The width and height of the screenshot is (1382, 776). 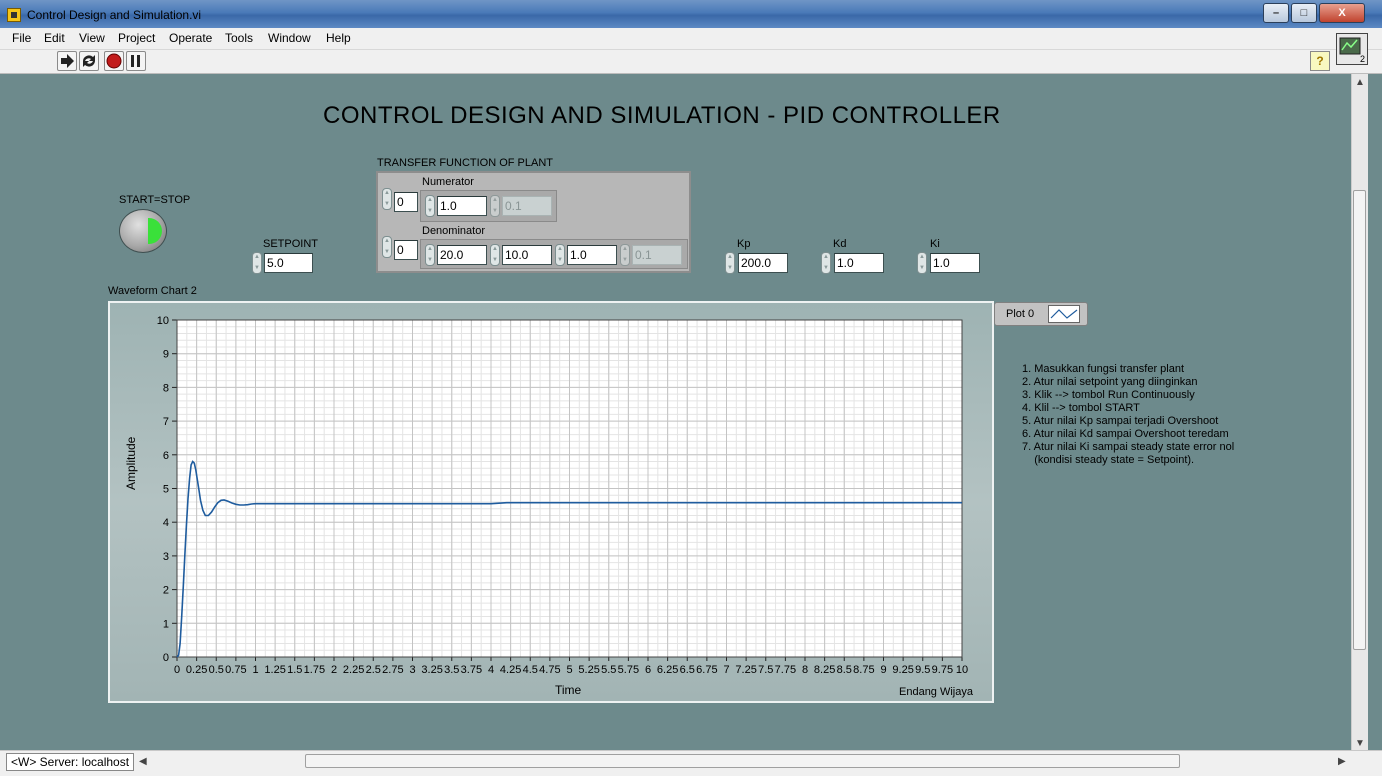 What do you see at coordinates (288, 263) in the screenshot?
I see `setpoint-input: 5.0` at bounding box center [288, 263].